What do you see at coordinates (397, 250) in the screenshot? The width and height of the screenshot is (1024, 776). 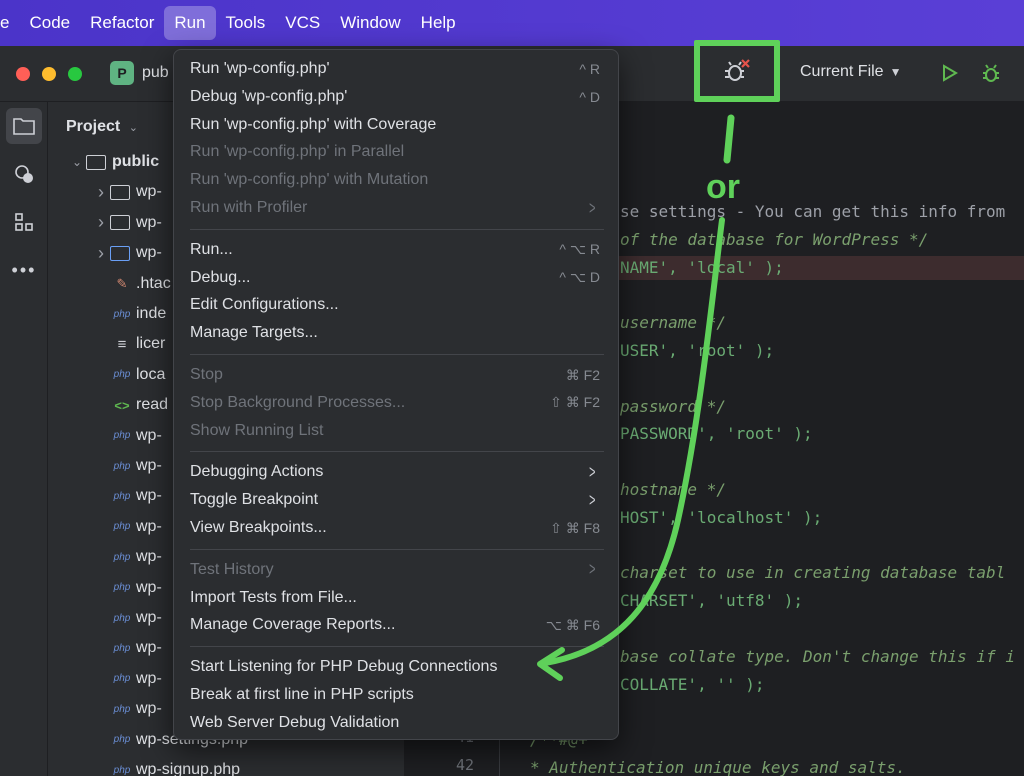 I see `menu-item-run: Run... ^ ⌥ R` at bounding box center [397, 250].